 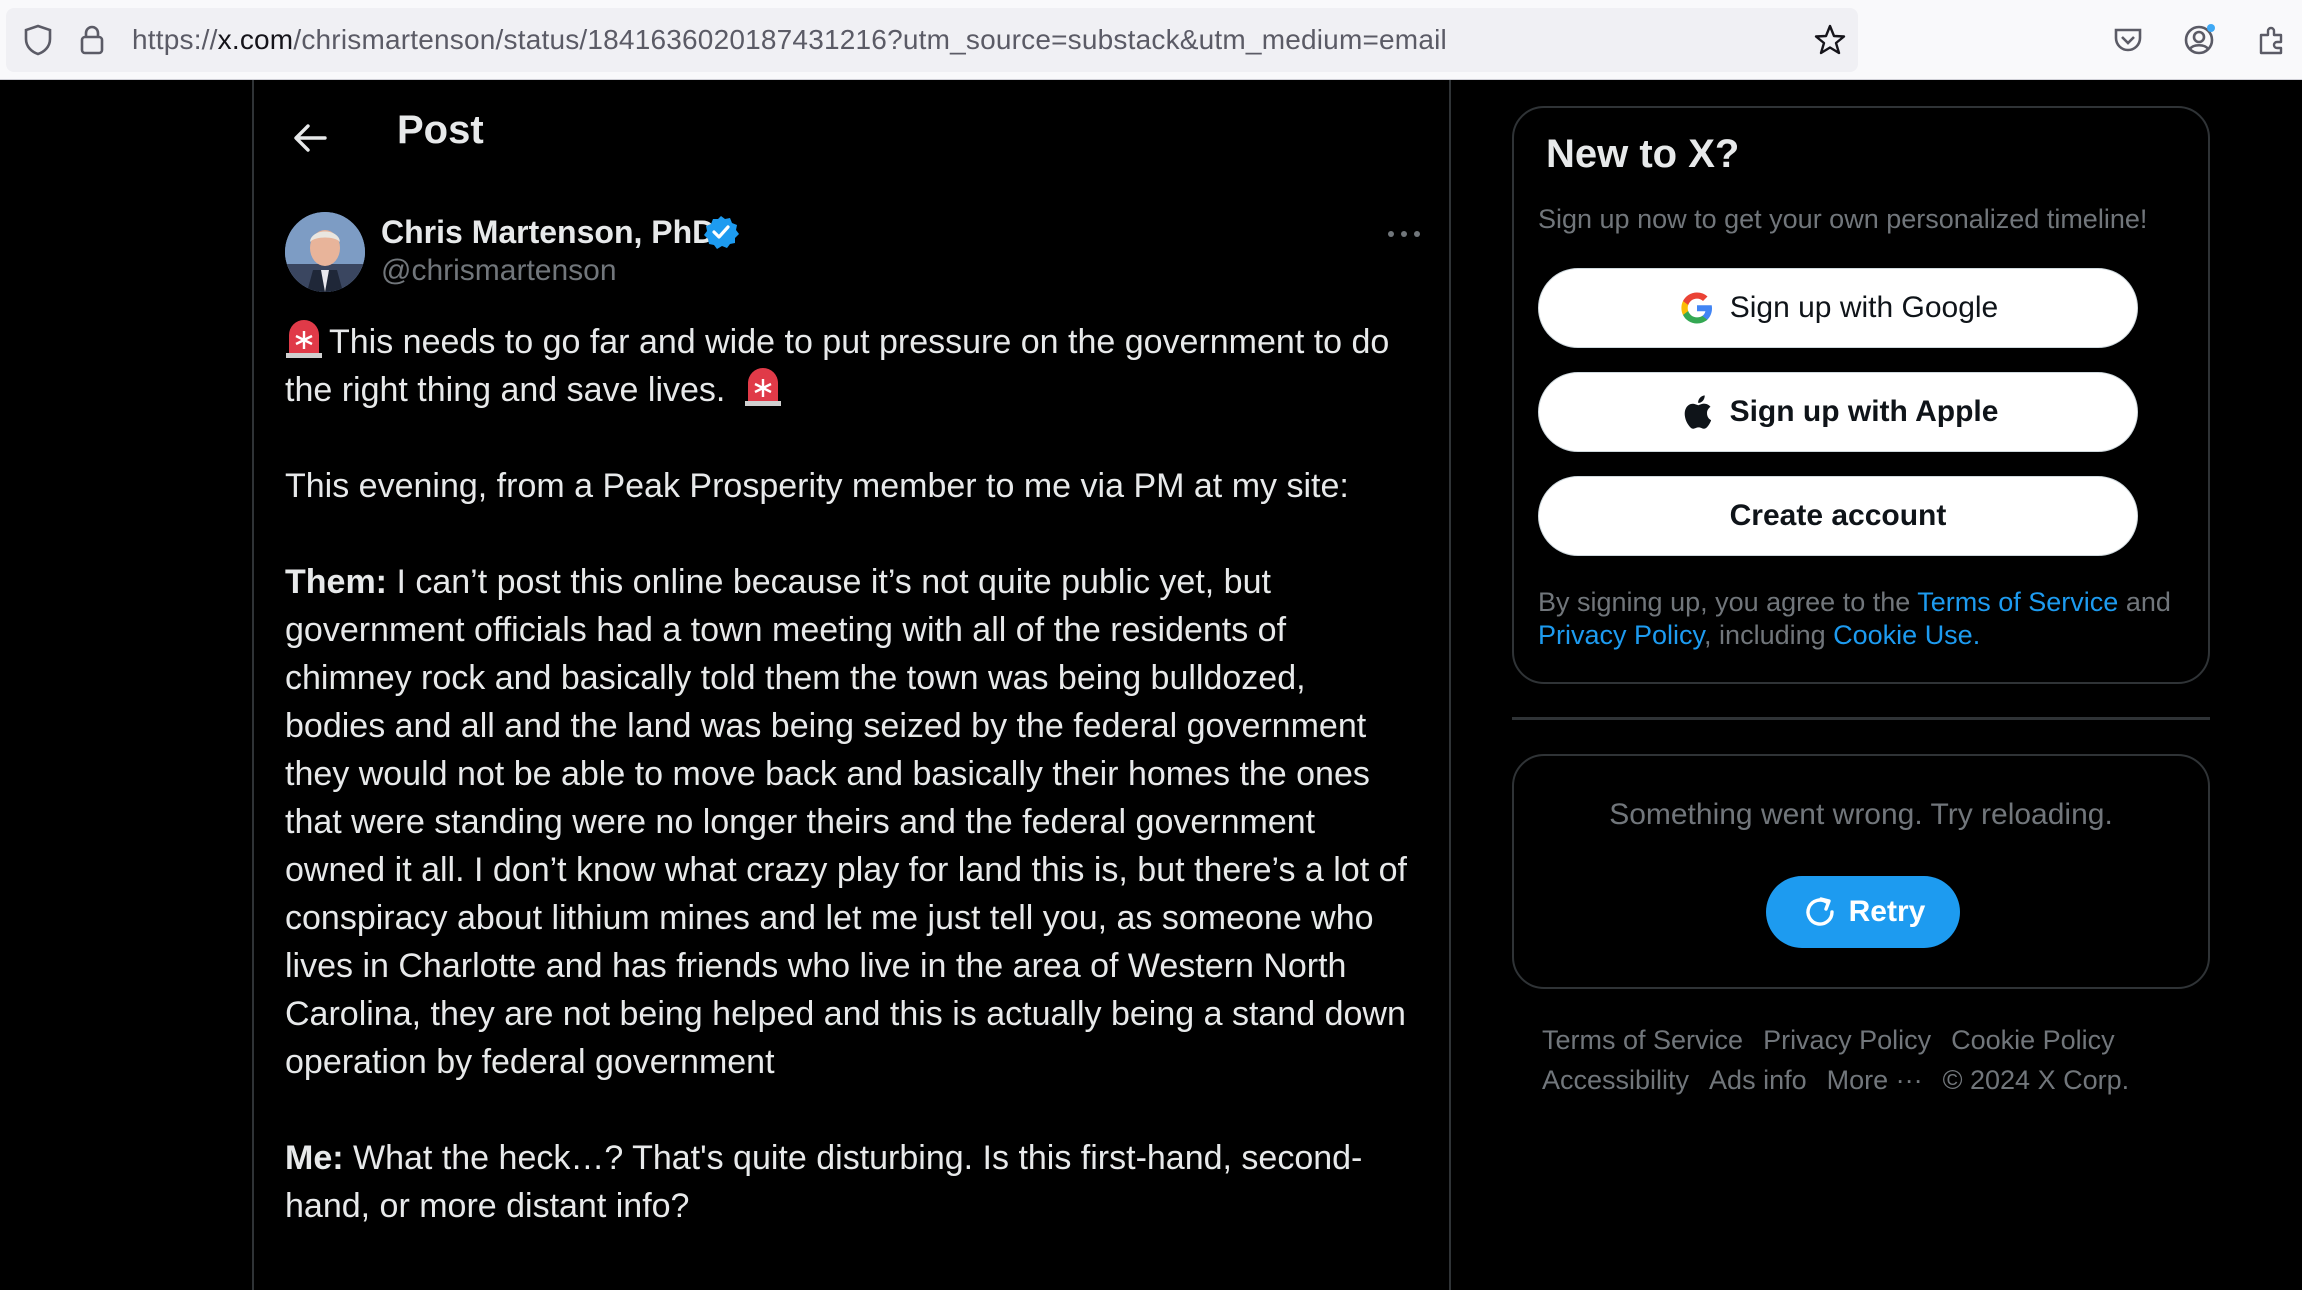 I want to click on error-message: Something went wrong. Try reloading., so click(x=1861, y=814).